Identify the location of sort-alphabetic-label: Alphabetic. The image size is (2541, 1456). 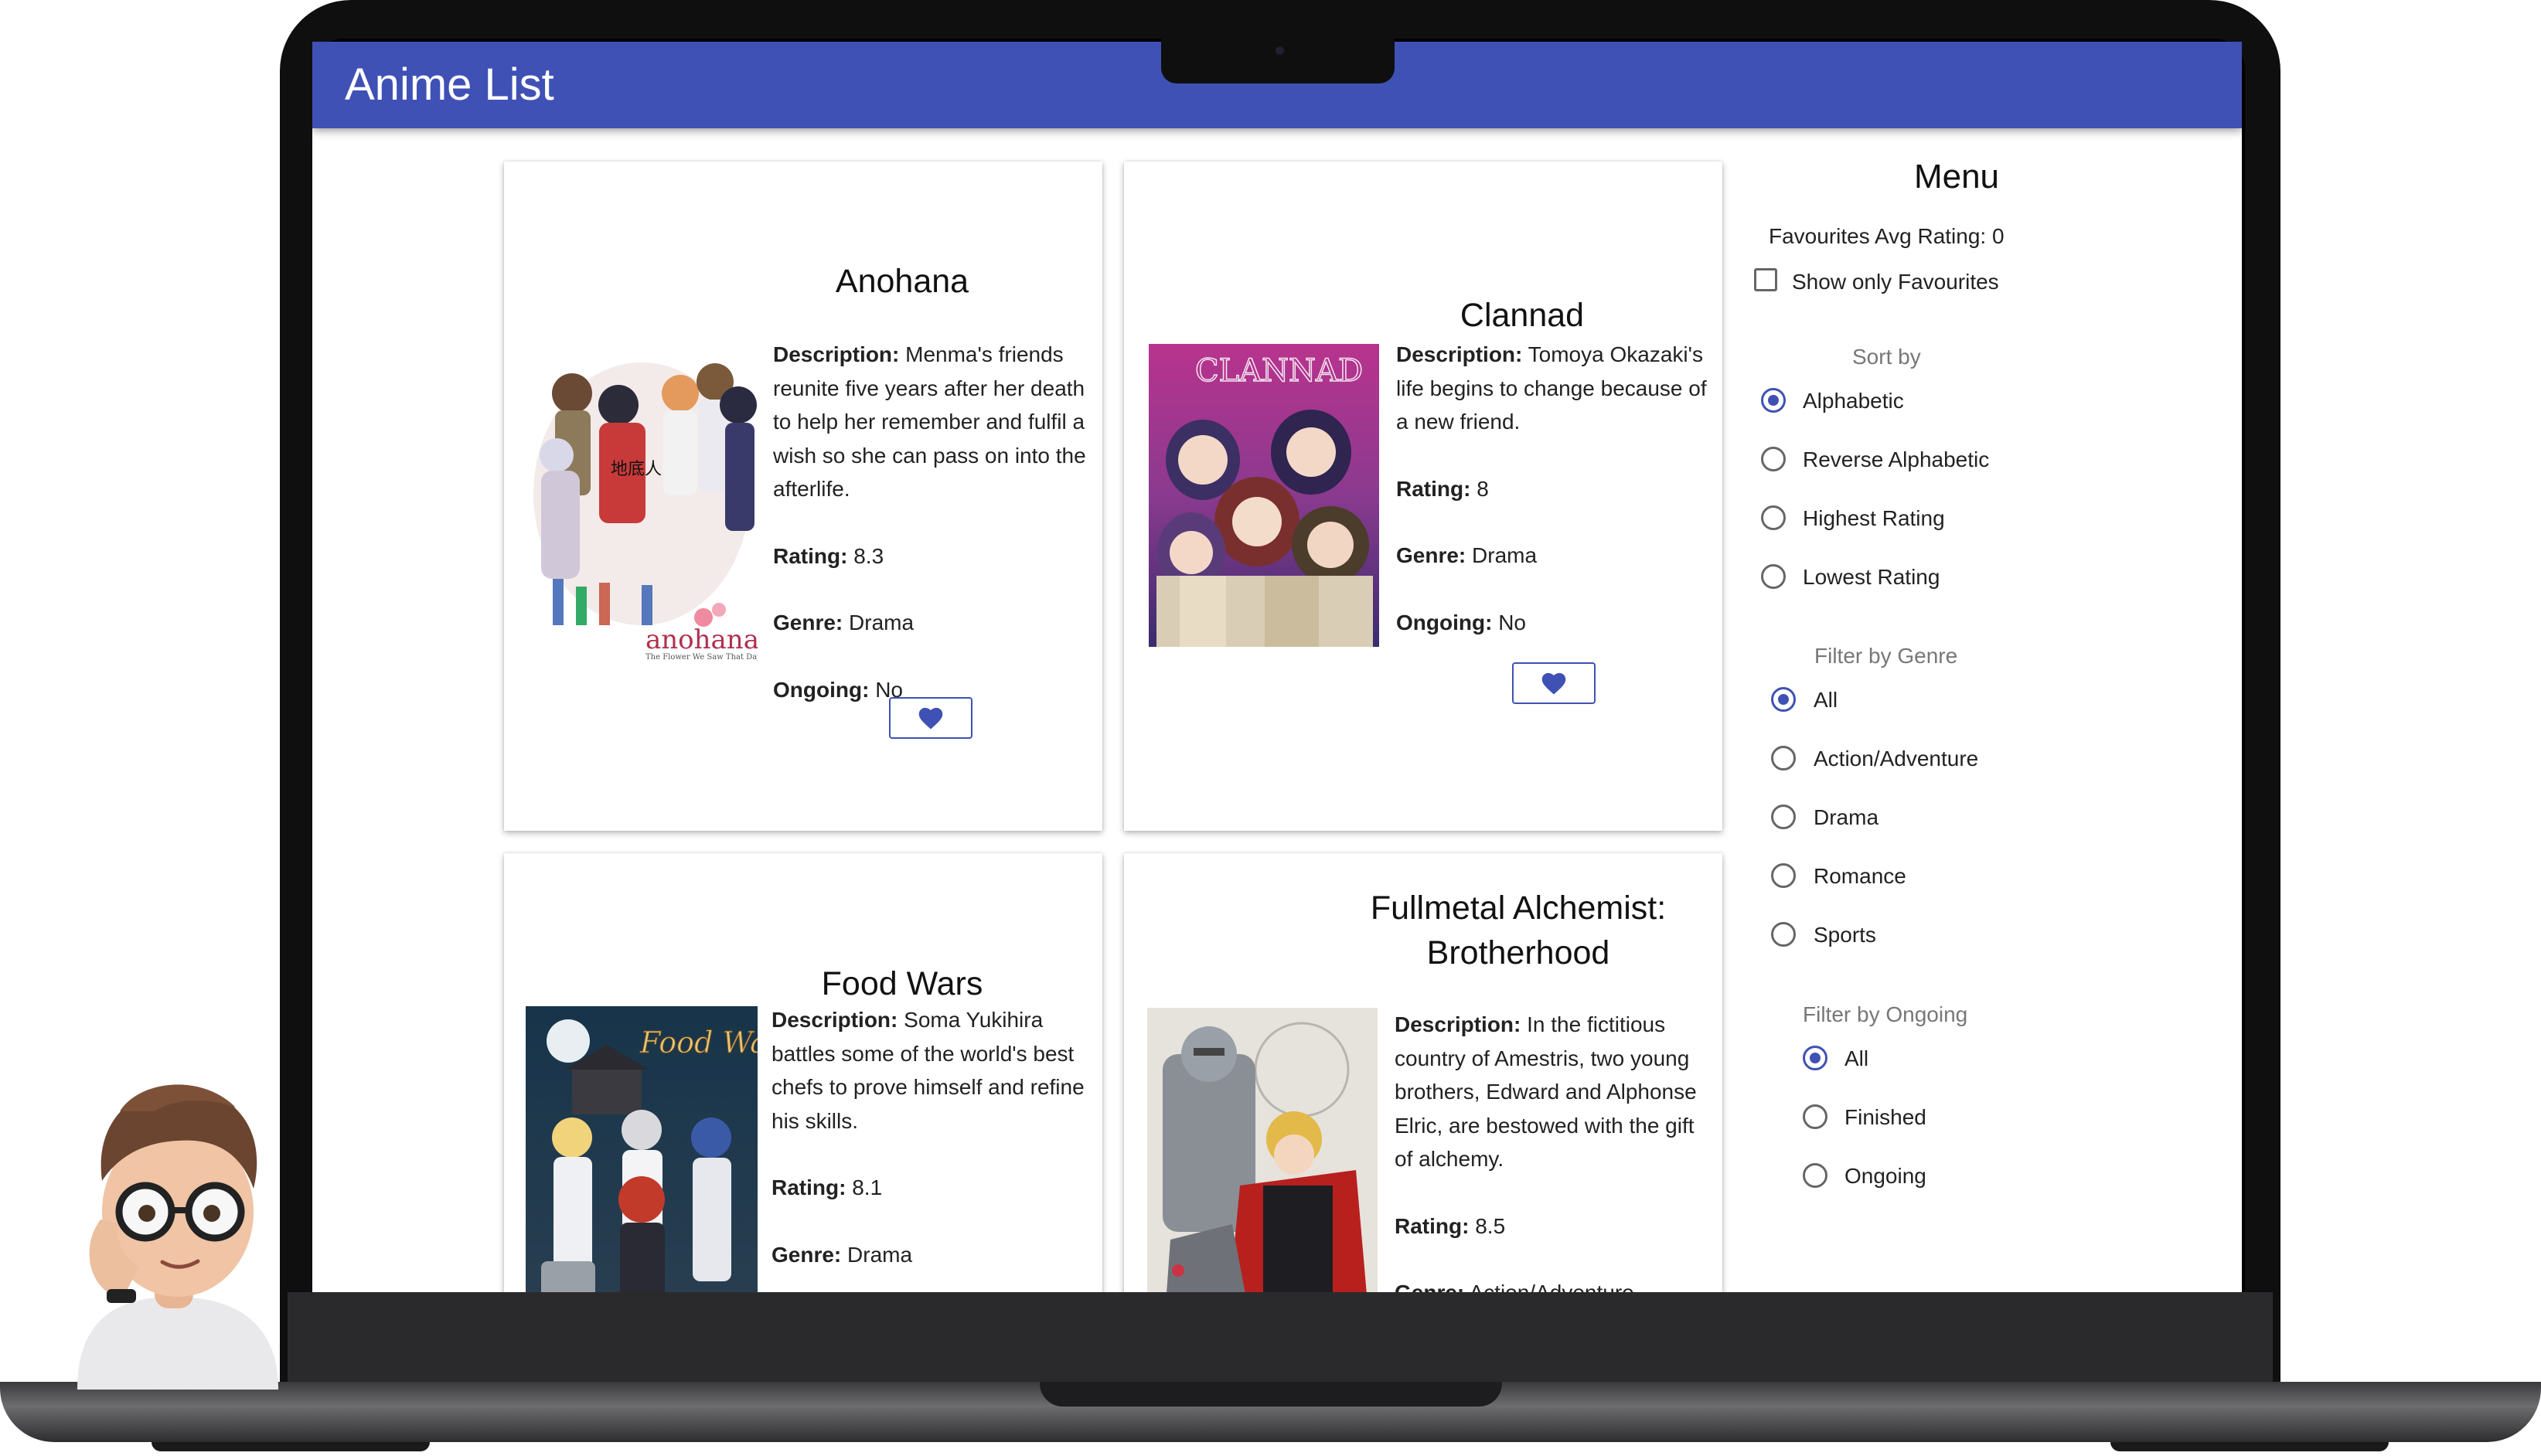
(1854, 401).